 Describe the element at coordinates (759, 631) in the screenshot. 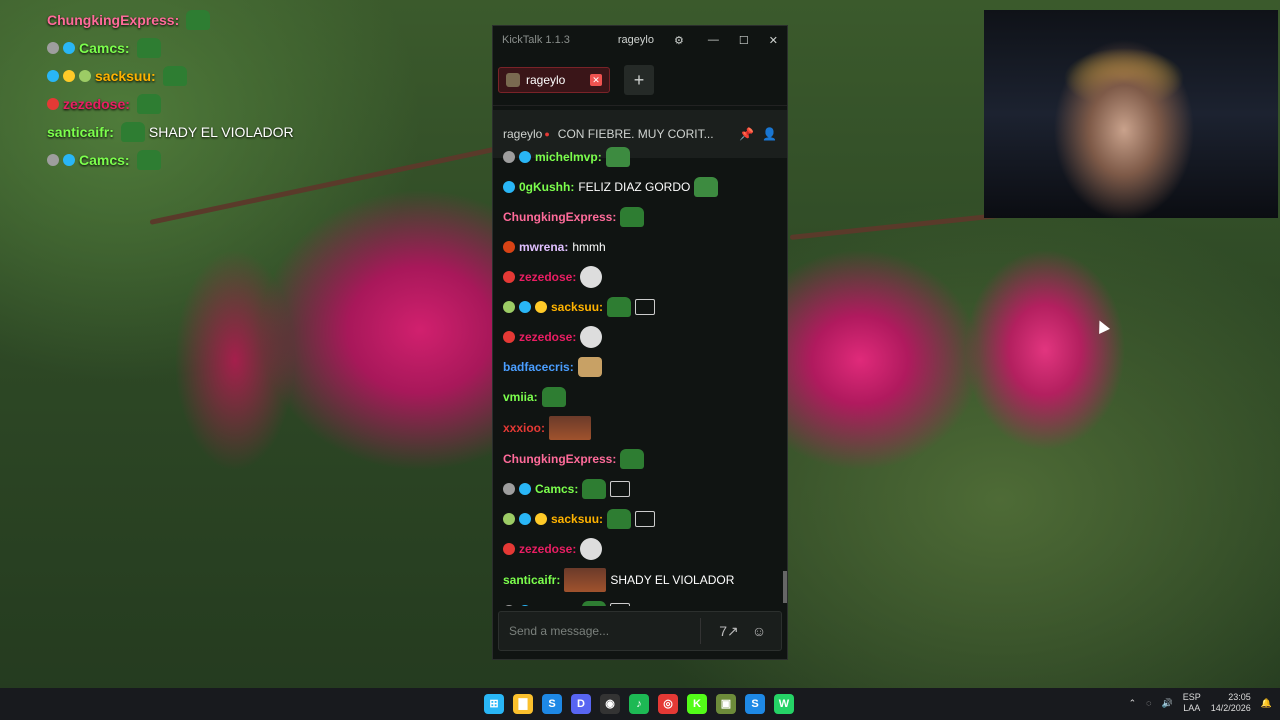

I see `emote-picker-icon: ☺` at that location.